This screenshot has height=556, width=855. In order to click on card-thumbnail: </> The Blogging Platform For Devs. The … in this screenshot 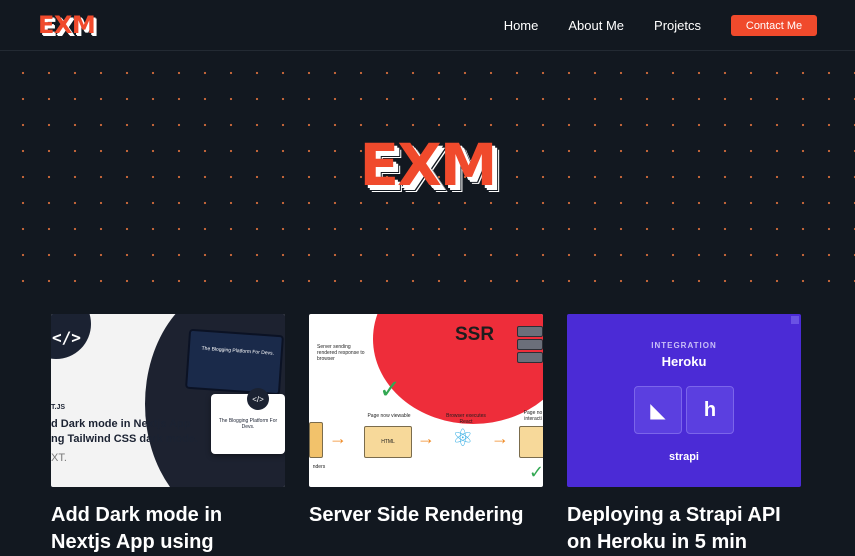, I will do `click(168, 400)`.